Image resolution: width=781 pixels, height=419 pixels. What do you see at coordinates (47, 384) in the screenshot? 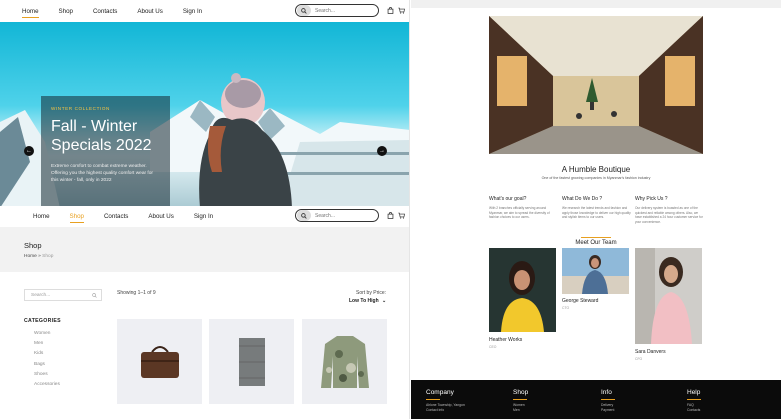
I see `category-accessories: Accessories` at bounding box center [47, 384].